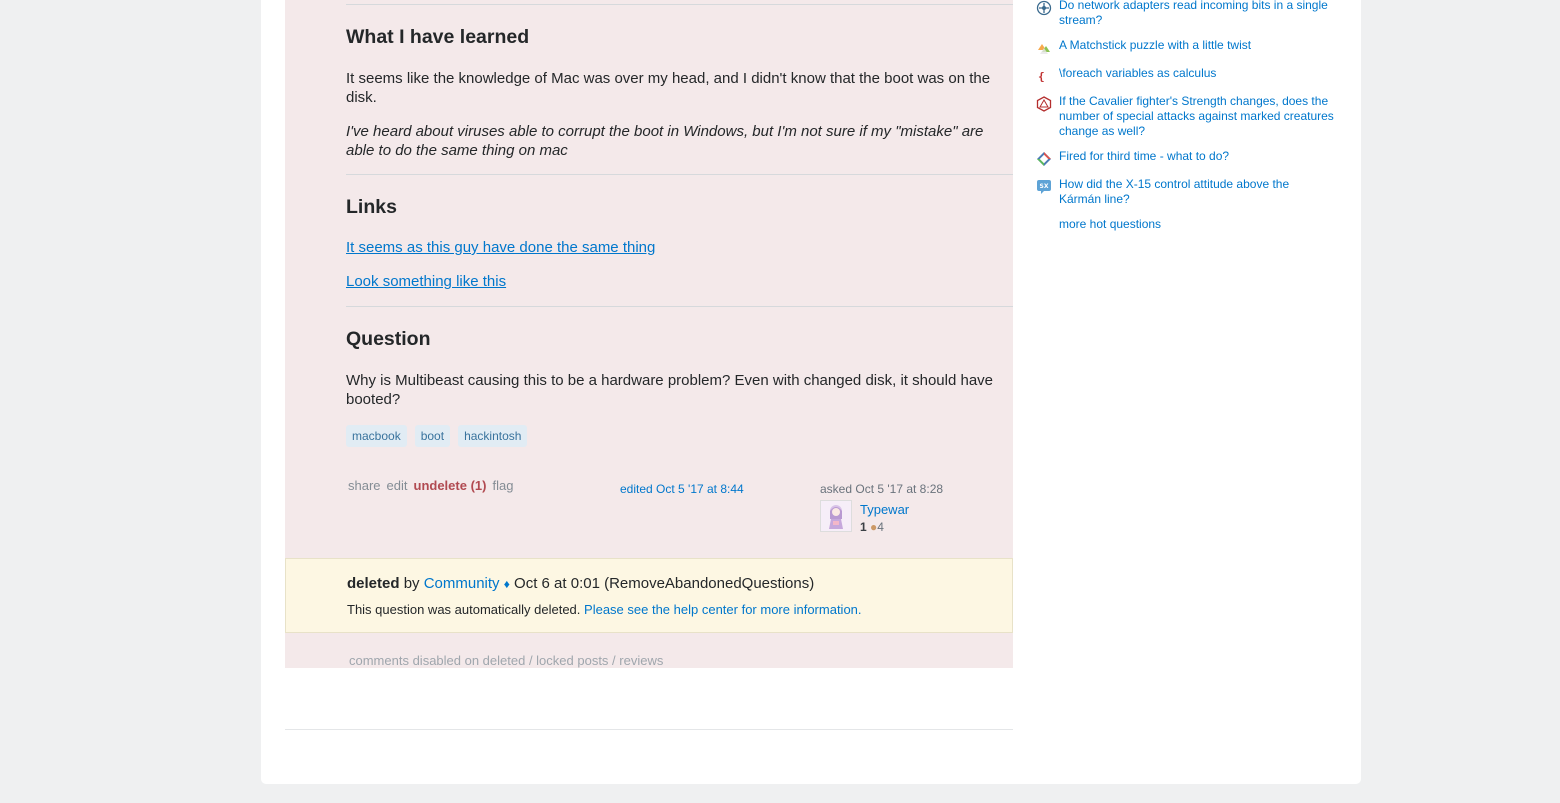 Image resolution: width=1560 pixels, height=803 pixels. I want to click on hot-question-link: \foreach variables as calculus, so click(1196, 73).